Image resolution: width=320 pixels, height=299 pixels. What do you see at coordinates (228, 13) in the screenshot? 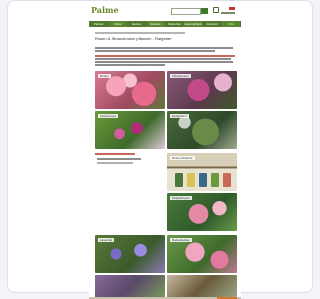
I see `header-link` at bounding box center [228, 13].